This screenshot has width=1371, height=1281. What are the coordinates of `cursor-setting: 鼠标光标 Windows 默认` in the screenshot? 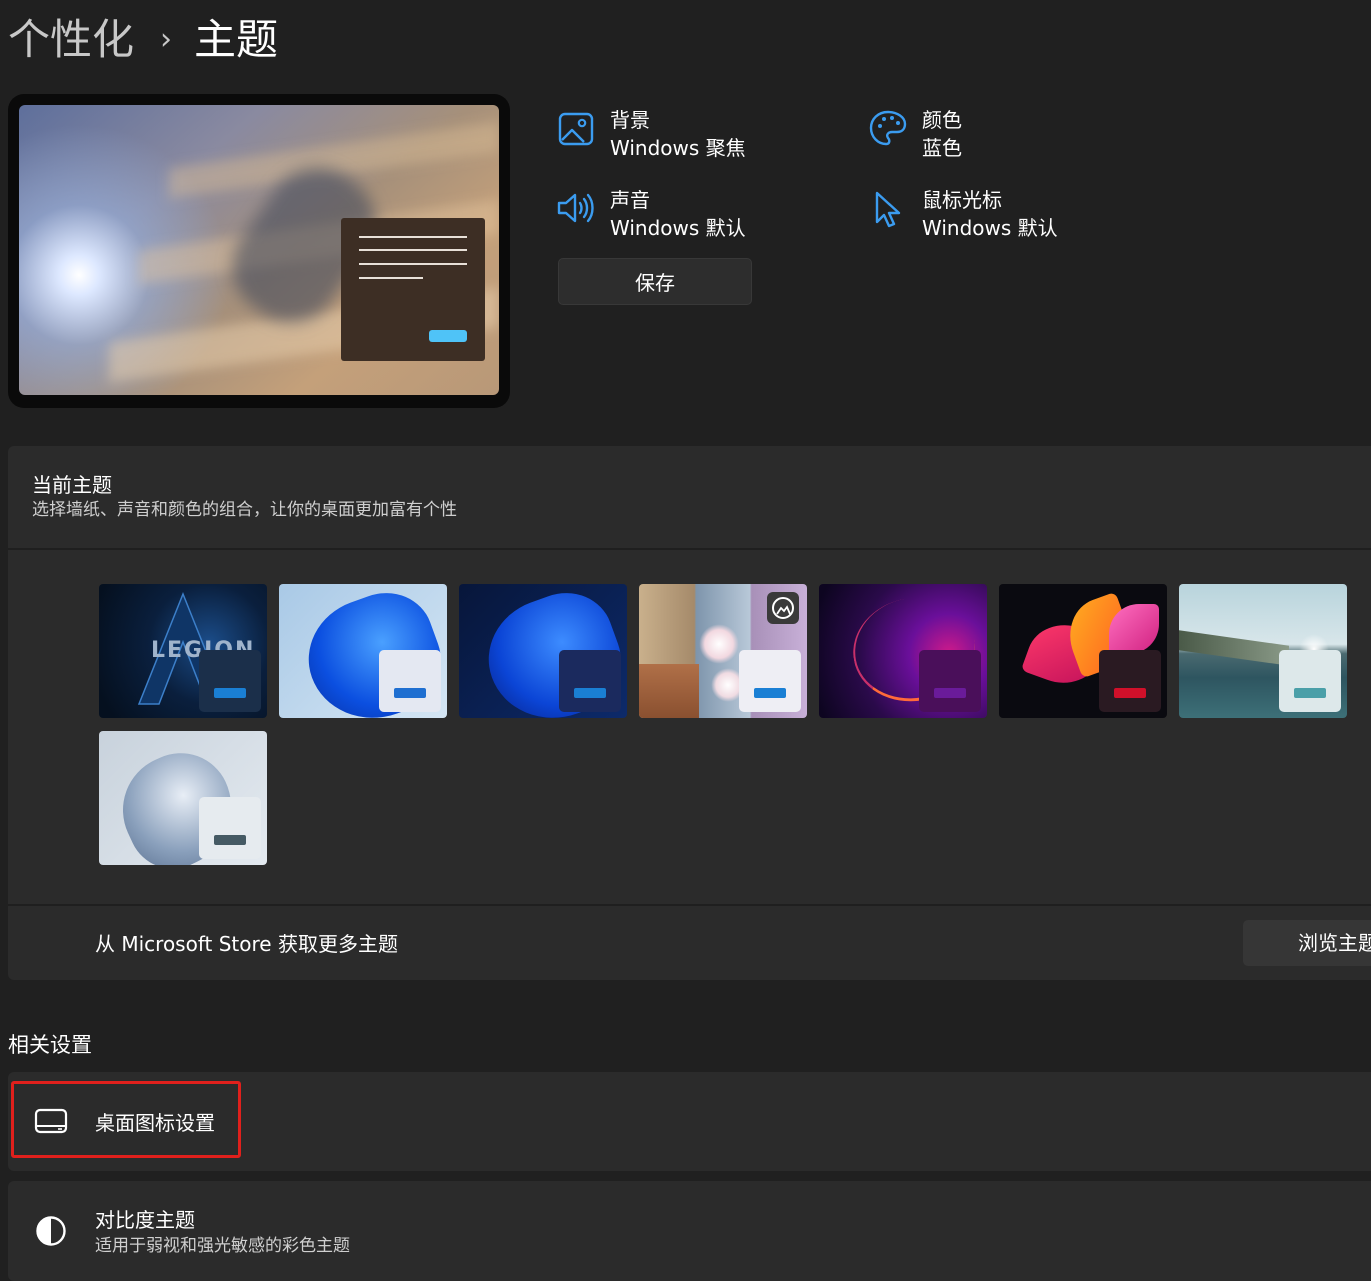 It's located at (963, 214).